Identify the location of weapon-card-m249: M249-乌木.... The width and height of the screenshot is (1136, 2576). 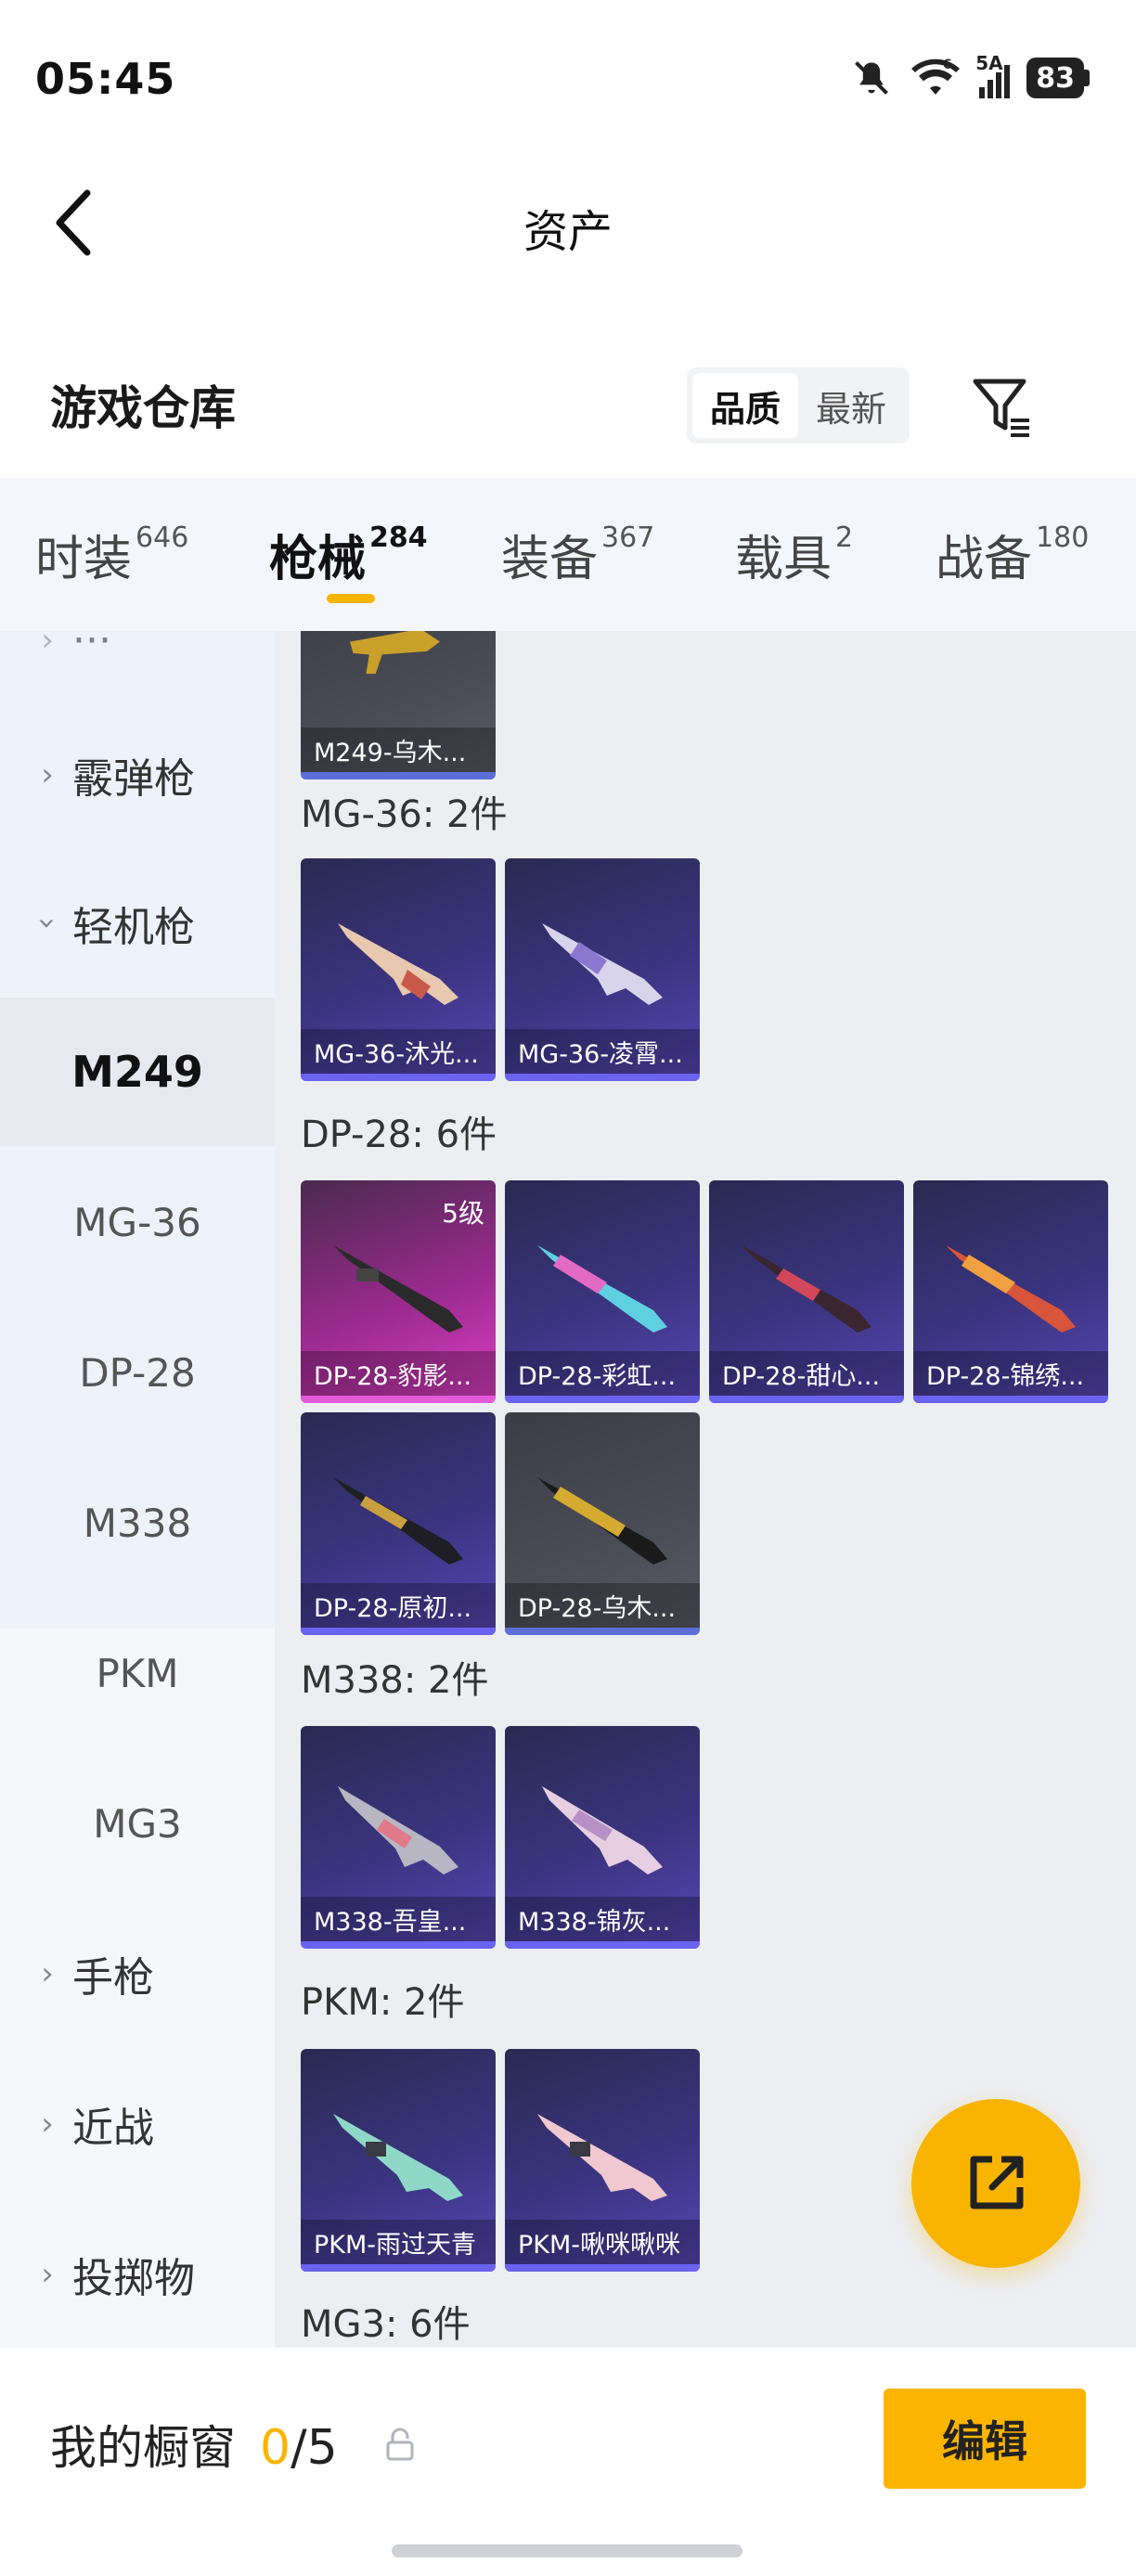
(398, 705).